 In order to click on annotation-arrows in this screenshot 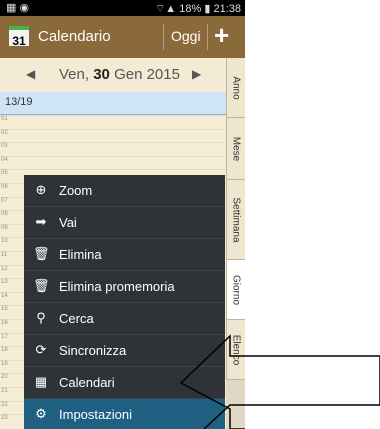, I will do `click(279, 381)`.